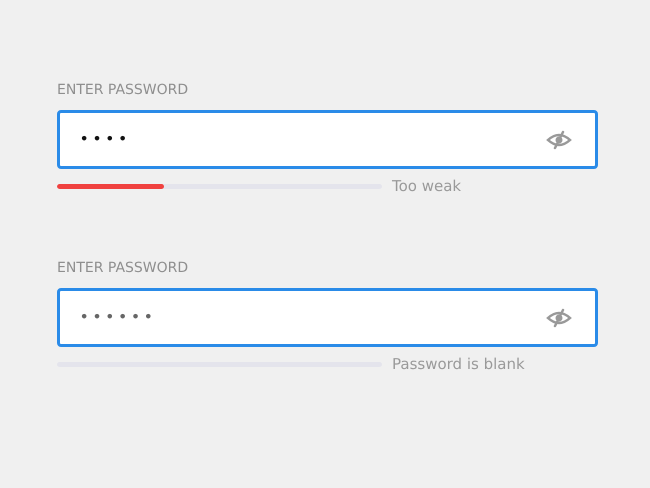 The image size is (650, 488). I want to click on password-field: • • • •, so click(327, 139).